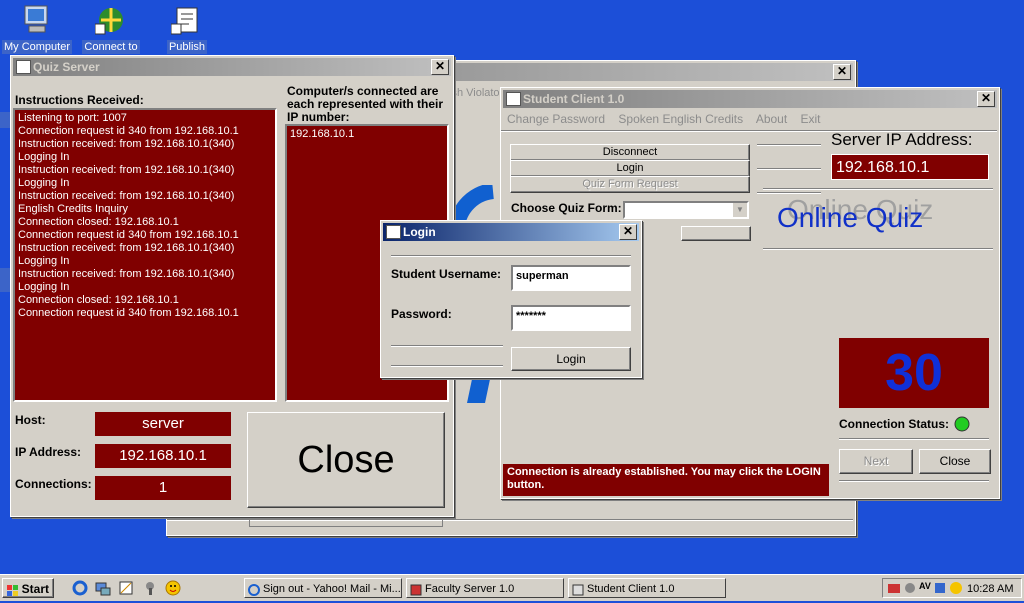  I want to click on login-submit-button: Login, so click(571, 359).